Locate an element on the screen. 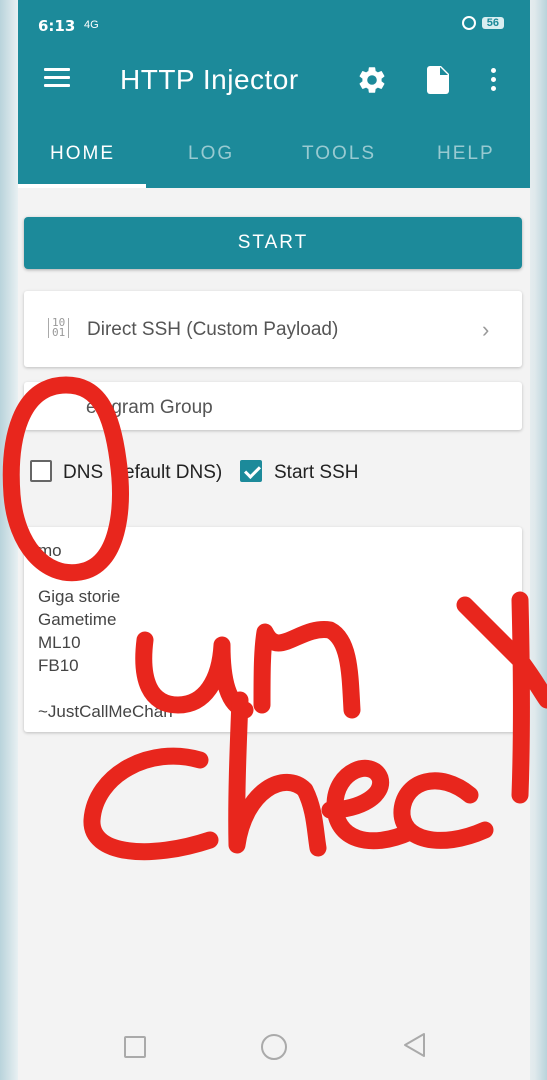  telegram-label: elegram Group is located at coordinates (149, 407).